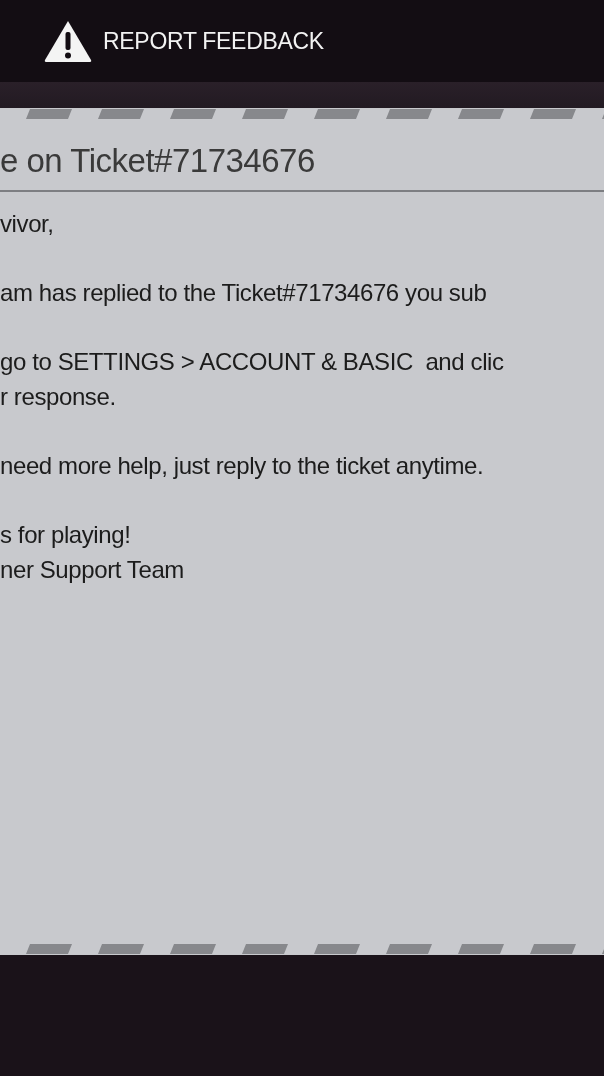 Image resolution: width=604 pixels, height=1076 pixels. I want to click on header-title: REPORT FEEDBACK, so click(213, 41).